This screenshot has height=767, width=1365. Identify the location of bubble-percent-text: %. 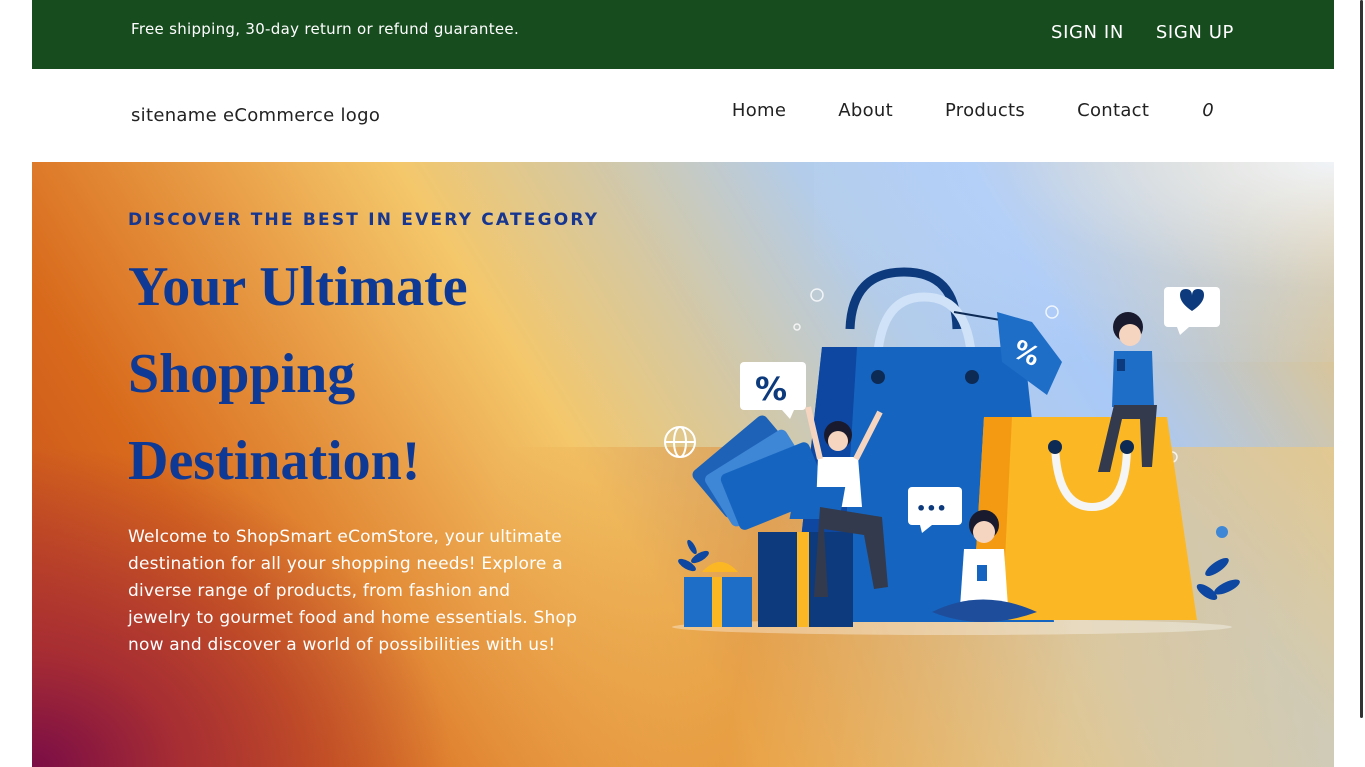
(771, 389).